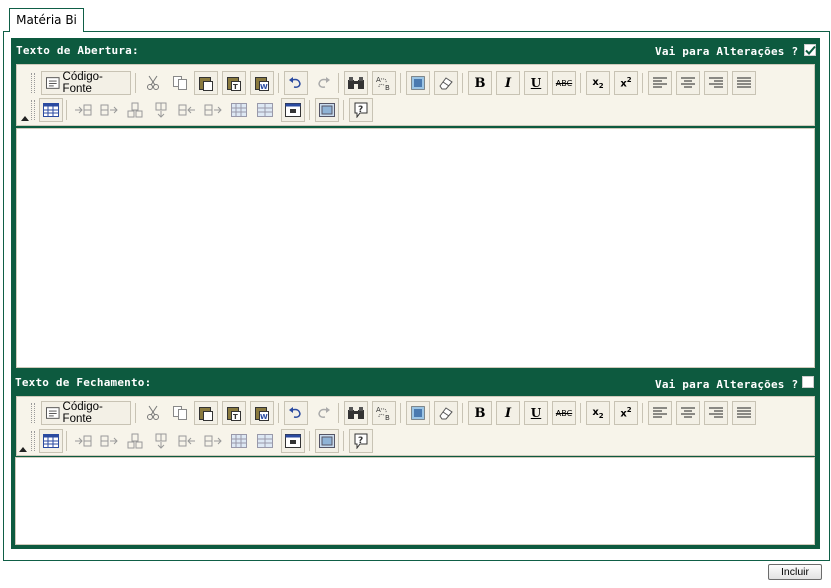  What do you see at coordinates (235, 417) in the screenshot?
I see `svg-text: T` at bounding box center [235, 417].